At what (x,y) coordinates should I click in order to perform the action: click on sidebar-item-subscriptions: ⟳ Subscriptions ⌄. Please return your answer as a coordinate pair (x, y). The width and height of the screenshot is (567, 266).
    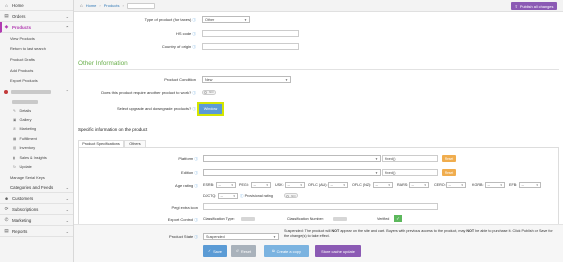
    Looking at the image, I should click on (36, 210).